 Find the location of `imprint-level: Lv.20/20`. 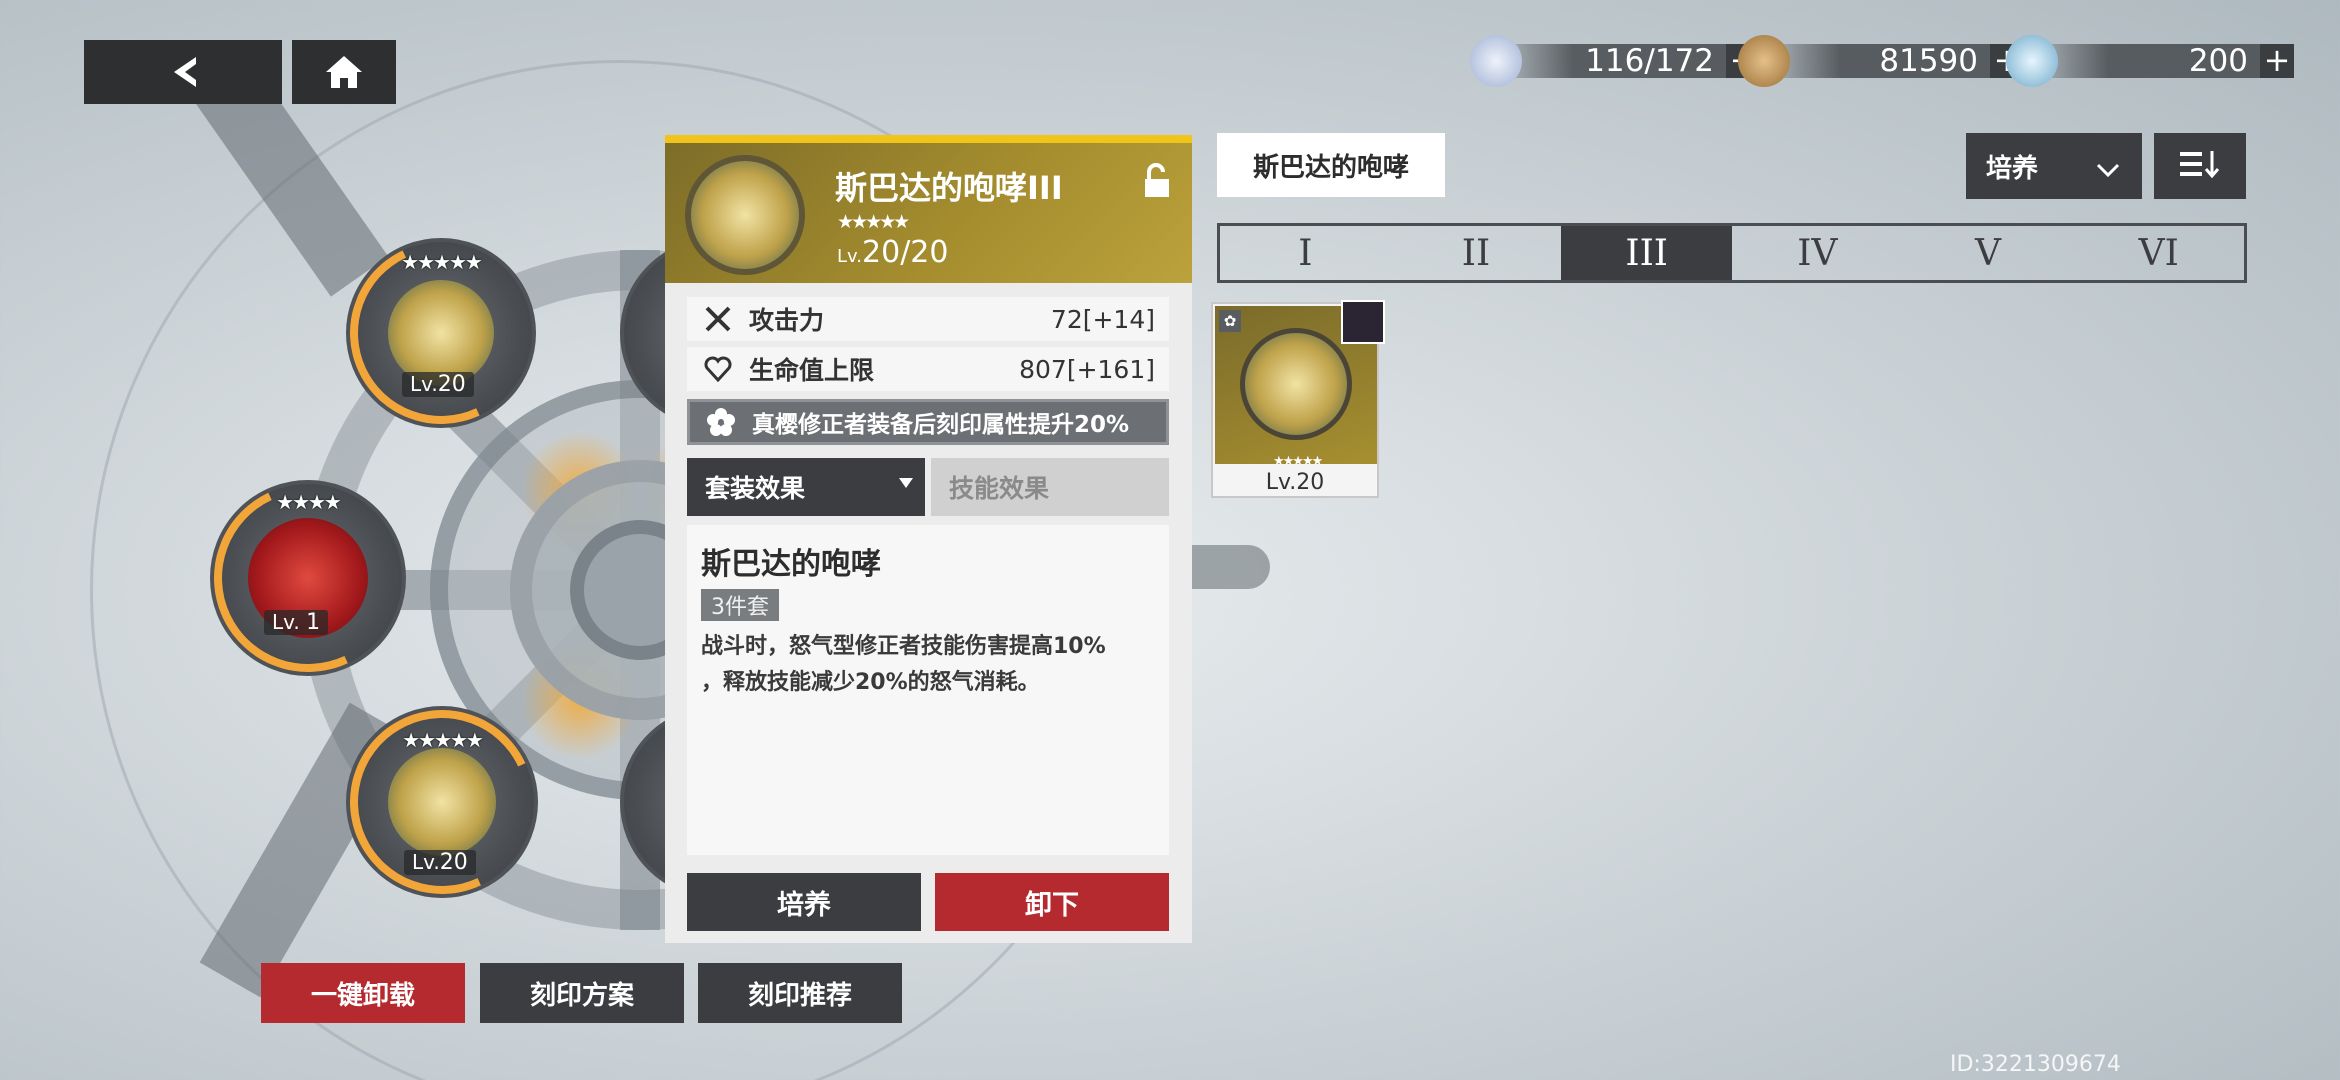

imprint-level: Lv.20/20 is located at coordinates (893, 252).